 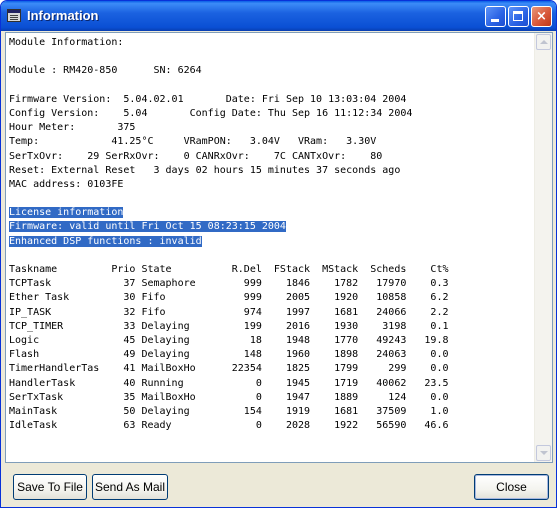 I want to click on scroll-up-button, so click(x=543, y=42).